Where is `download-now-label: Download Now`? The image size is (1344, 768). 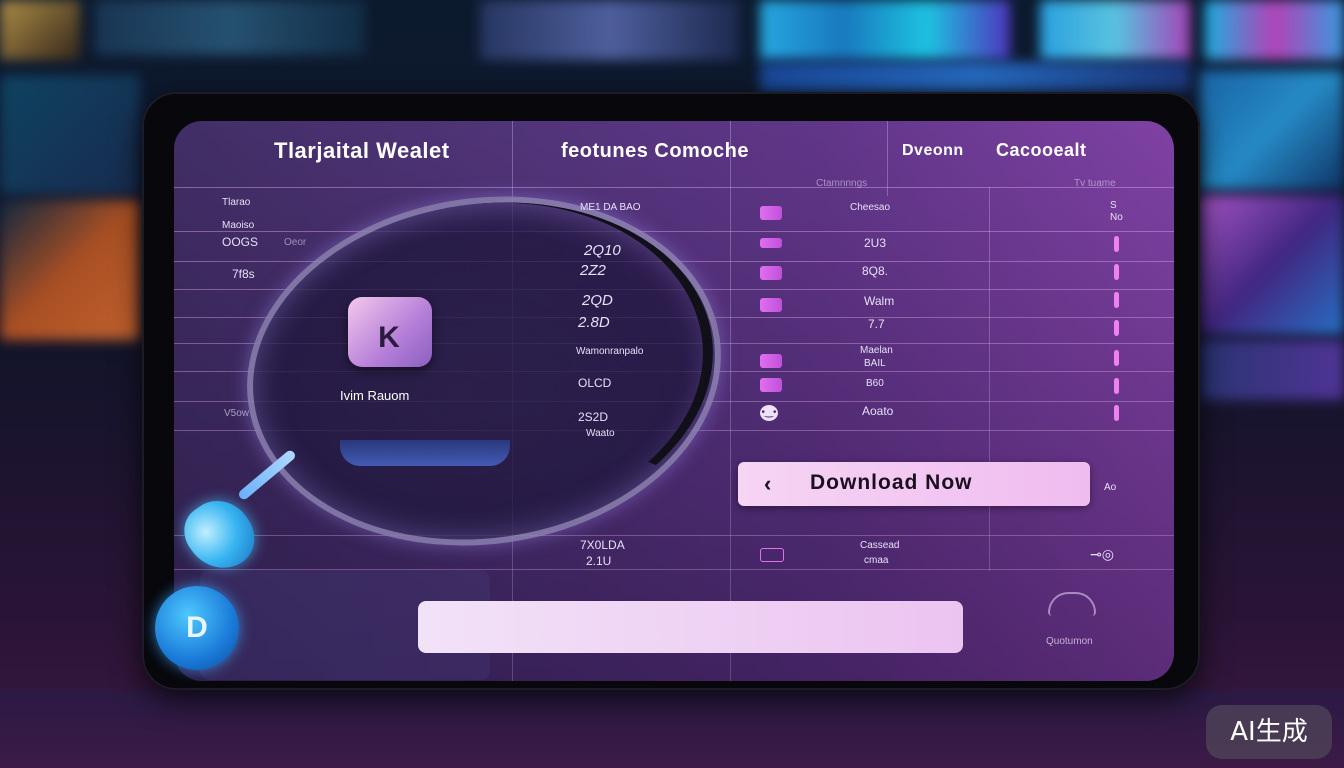 download-now-label: Download Now is located at coordinates (891, 482).